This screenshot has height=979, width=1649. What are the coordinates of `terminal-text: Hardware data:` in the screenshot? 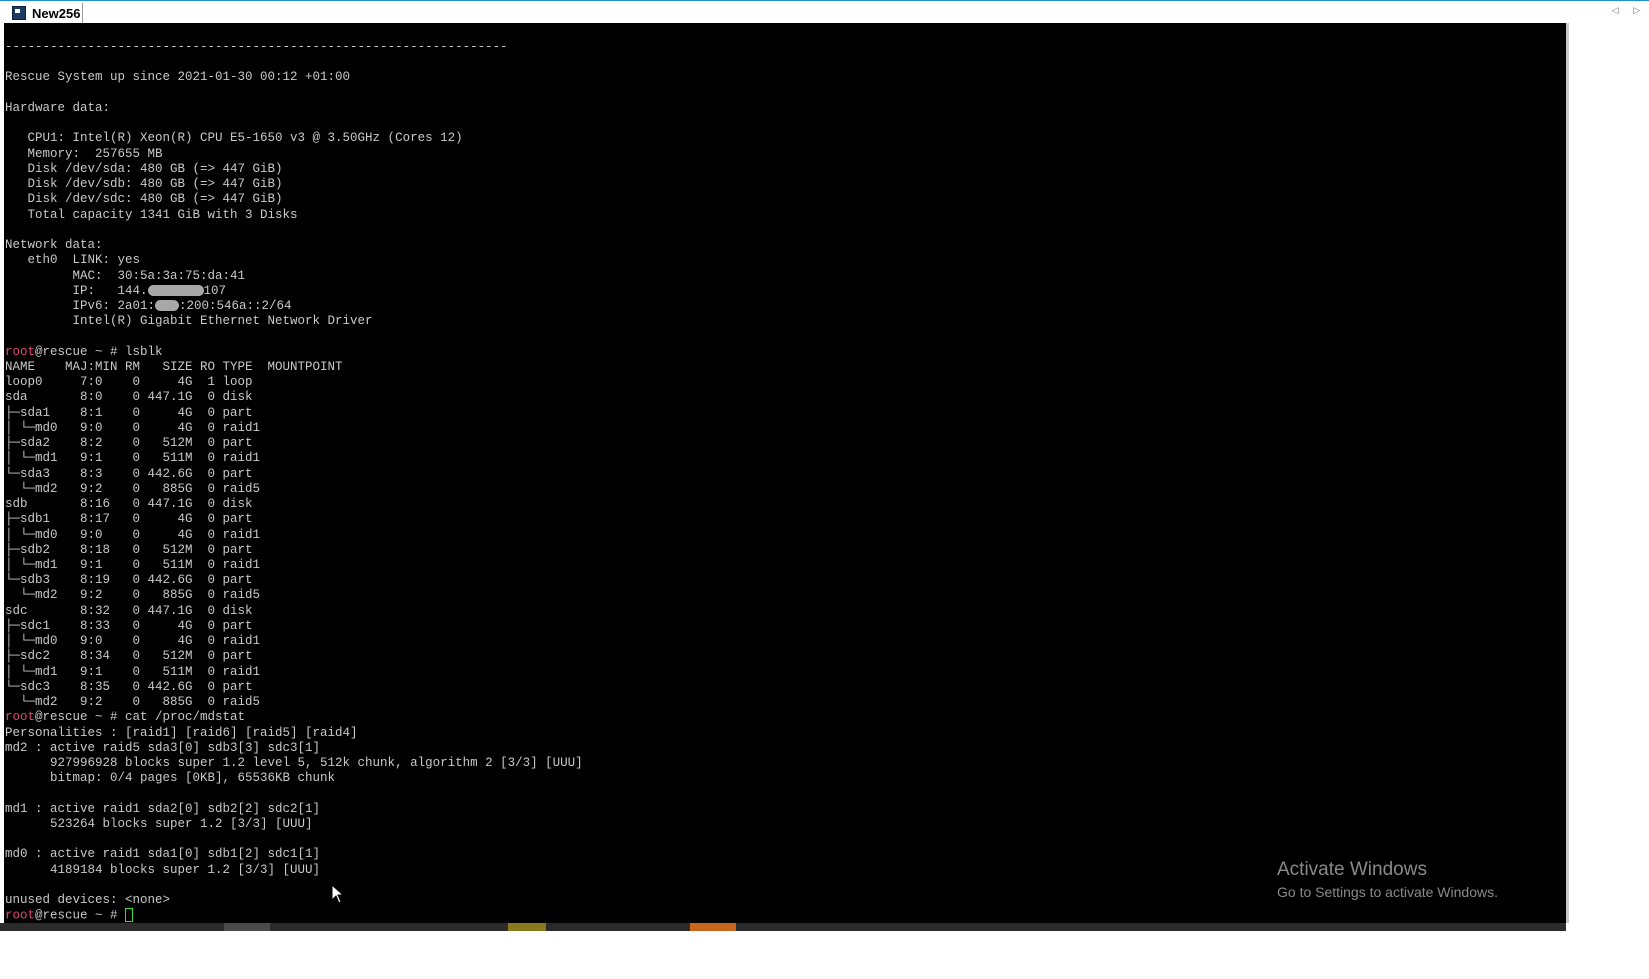 It's located at (58, 107).